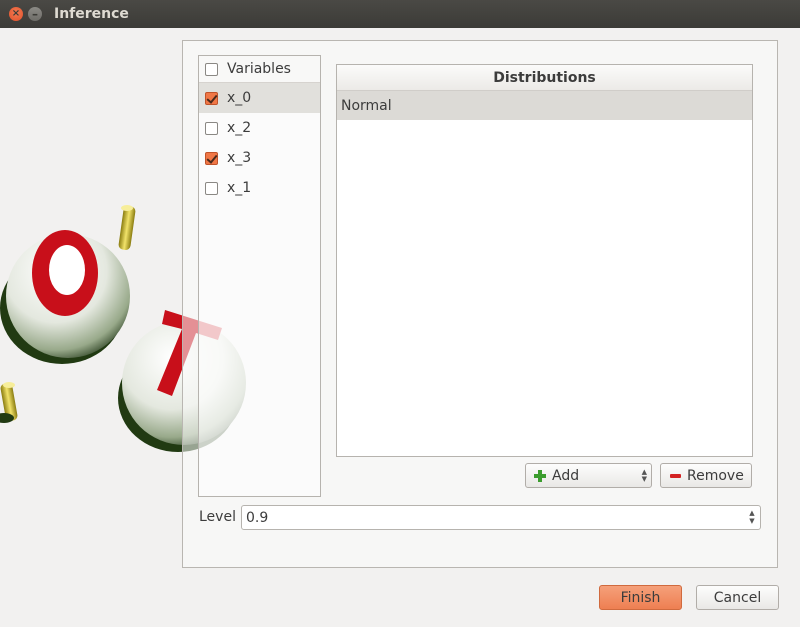  What do you see at coordinates (239, 188) in the screenshot?
I see `variable-label: x_1` at bounding box center [239, 188].